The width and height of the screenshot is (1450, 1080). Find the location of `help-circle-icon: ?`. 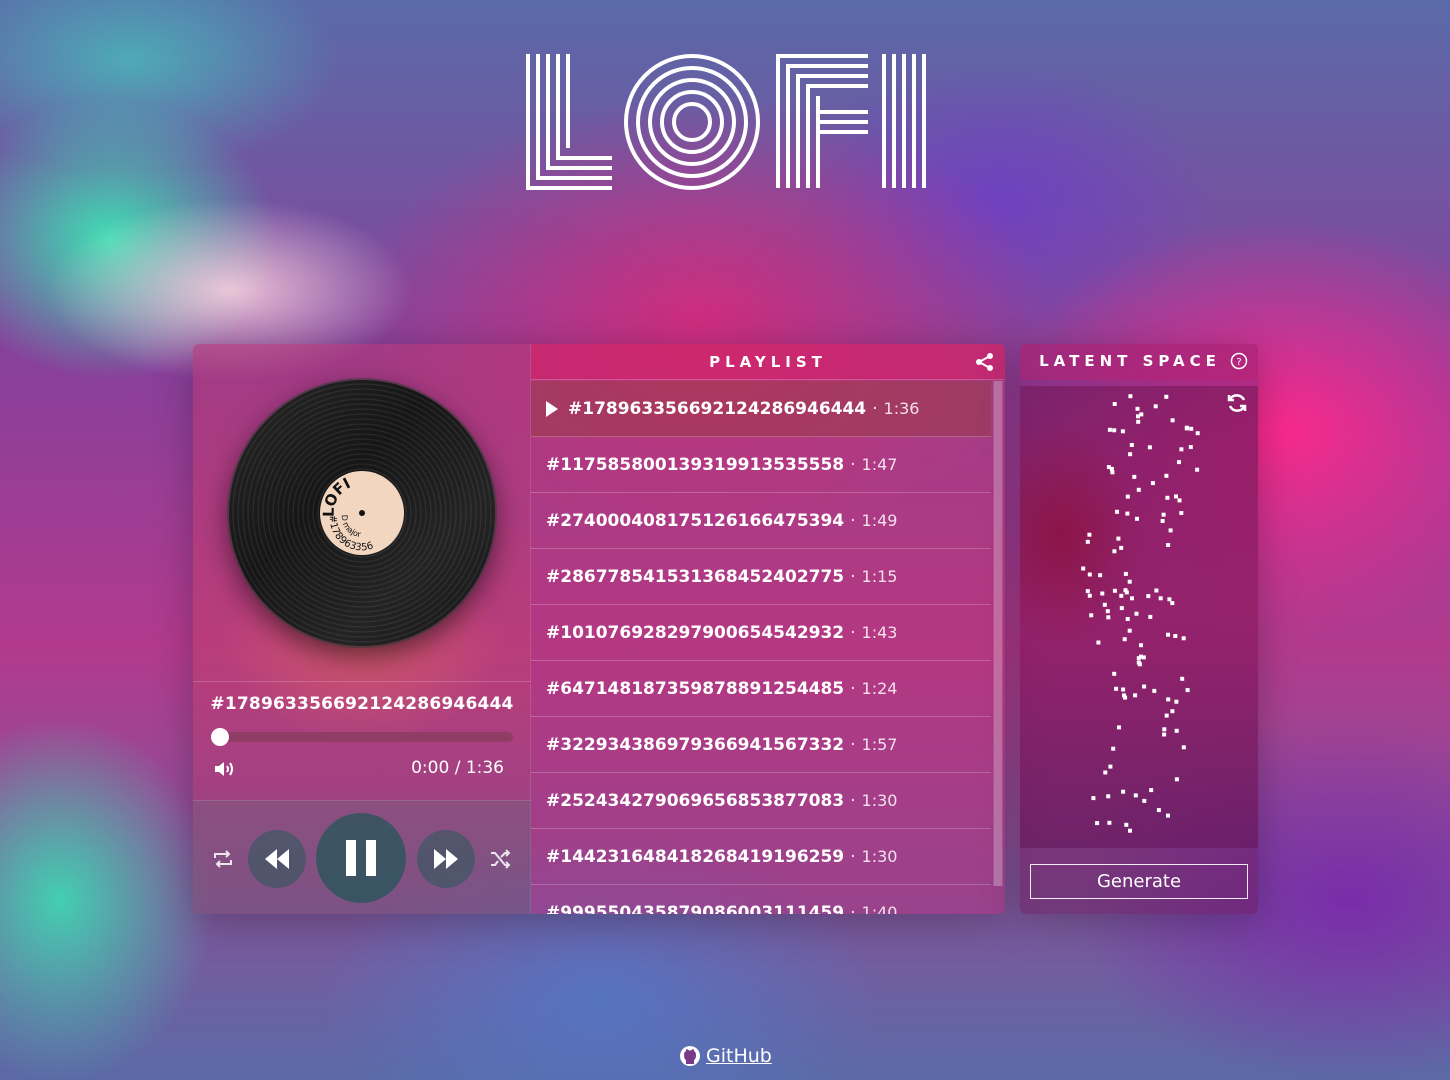

help-circle-icon: ? is located at coordinates (1239, 361).